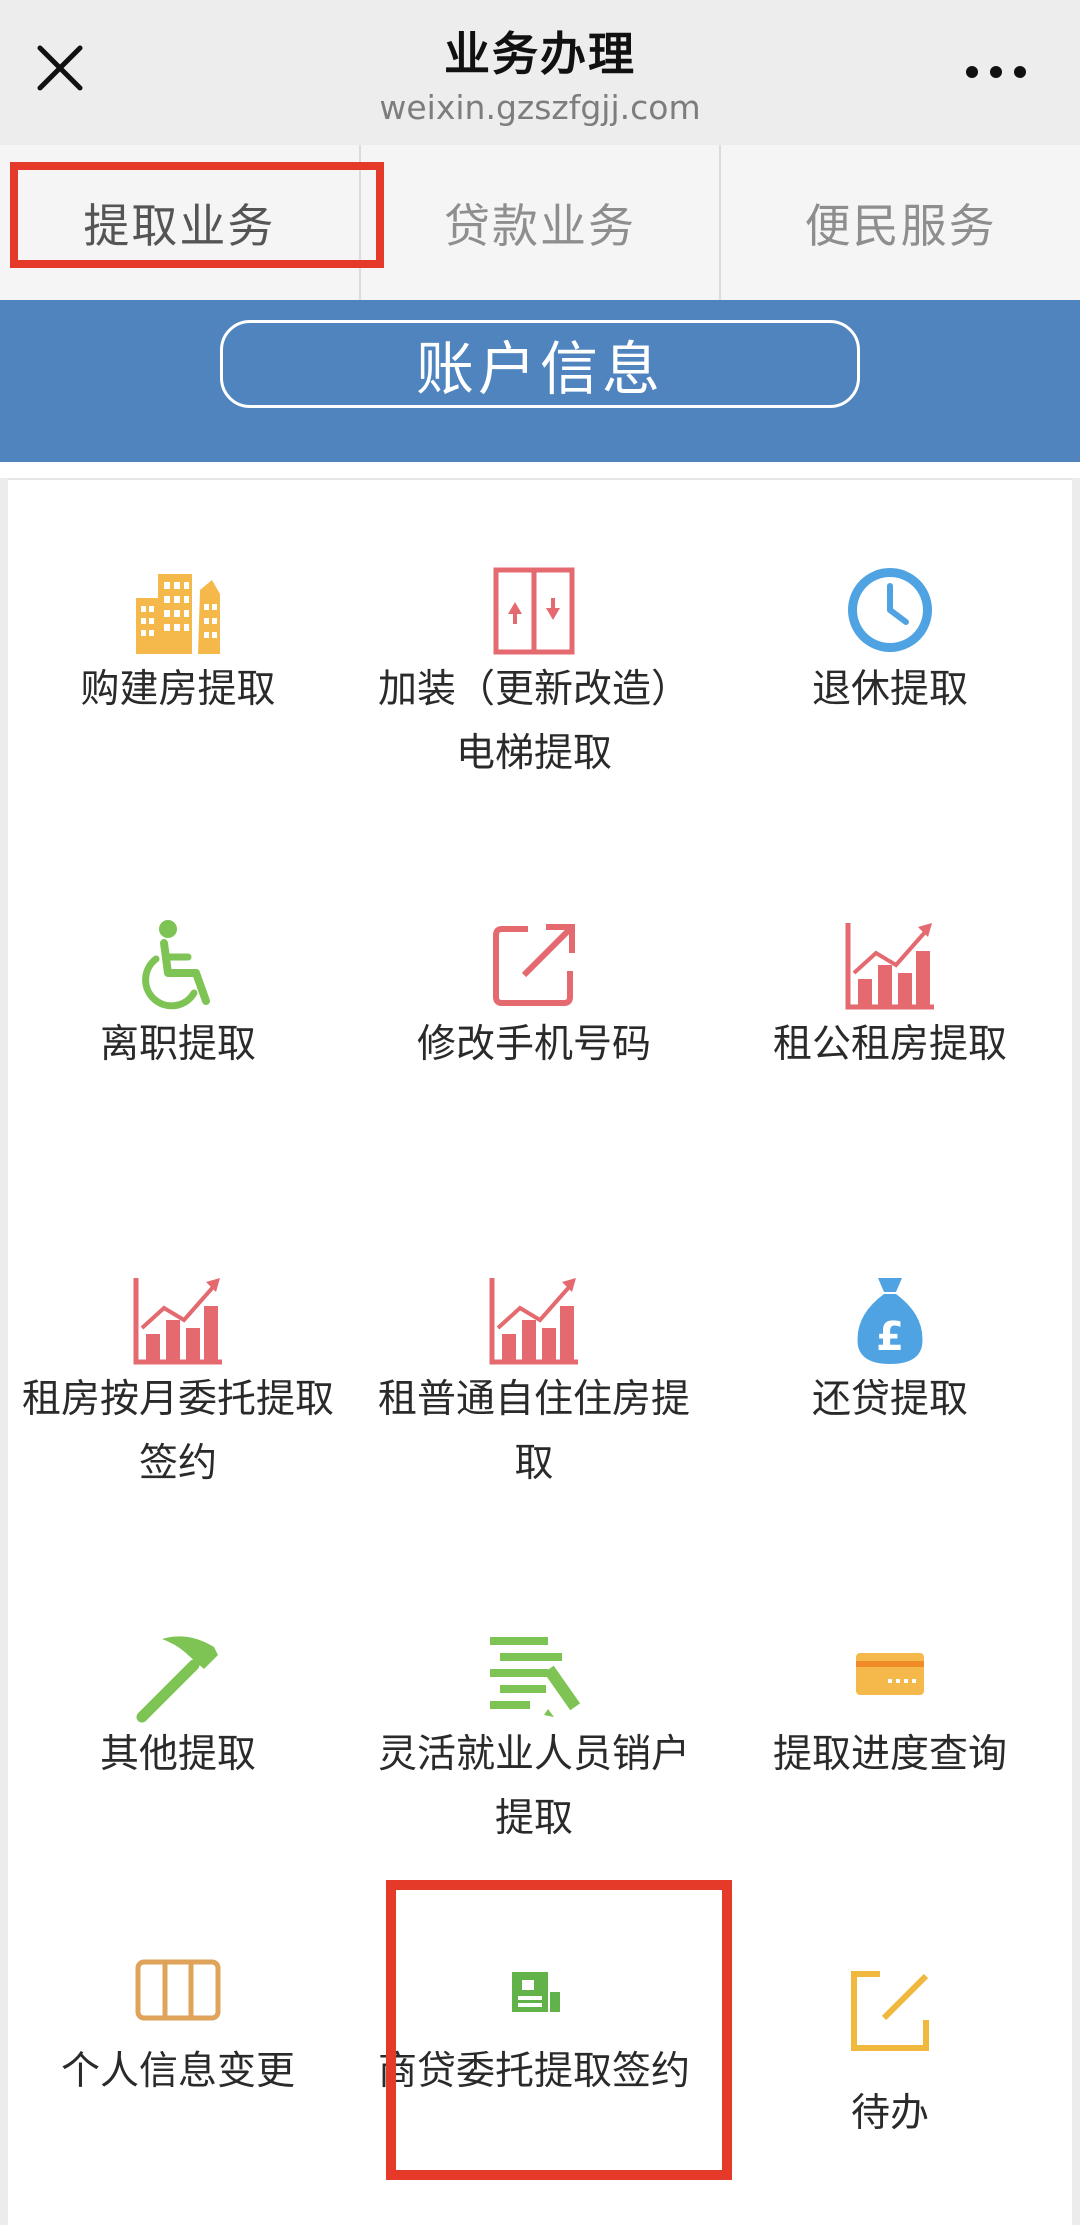  I want to click on service-housing-purchase: 购建房提取, so click(178, 685).